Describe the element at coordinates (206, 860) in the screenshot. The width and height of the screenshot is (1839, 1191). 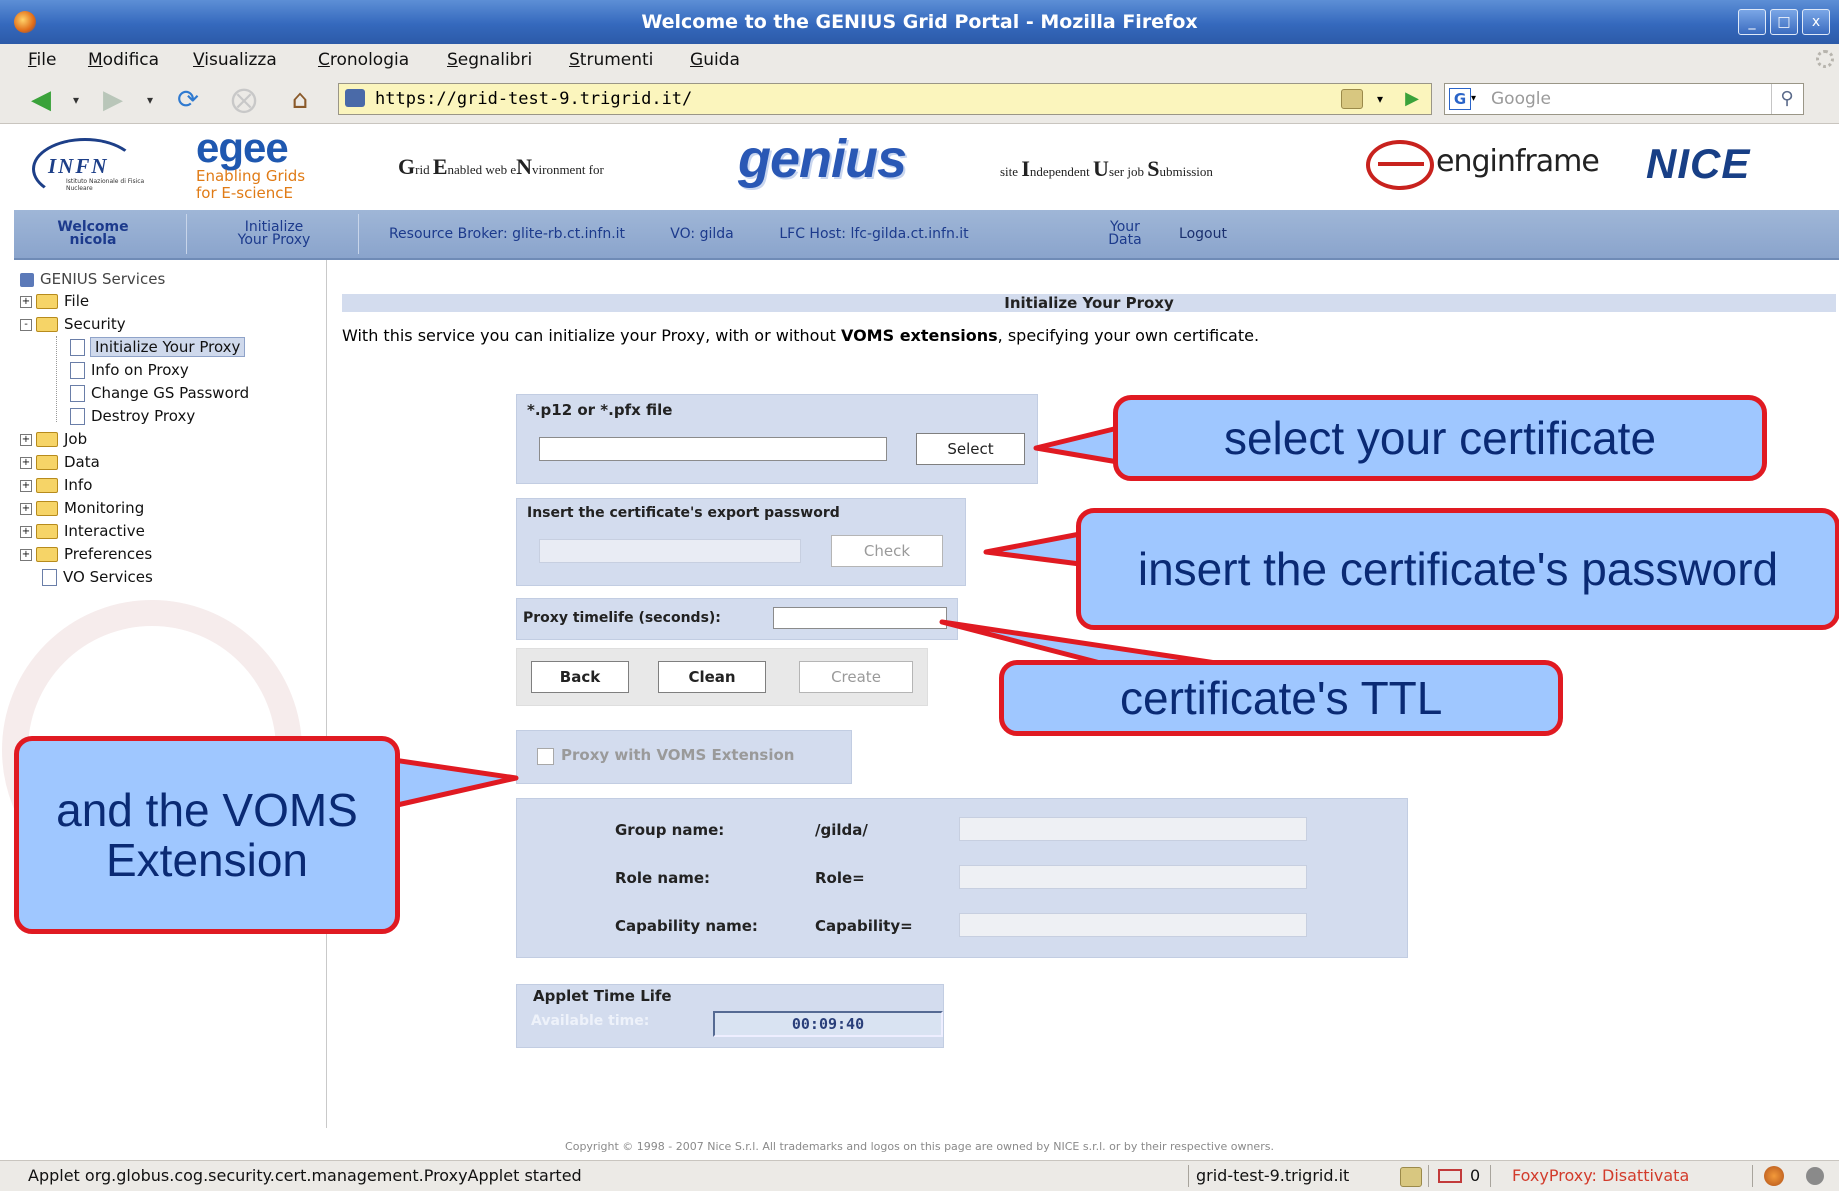
I see `callout-voms-line2: Extension` at that location.